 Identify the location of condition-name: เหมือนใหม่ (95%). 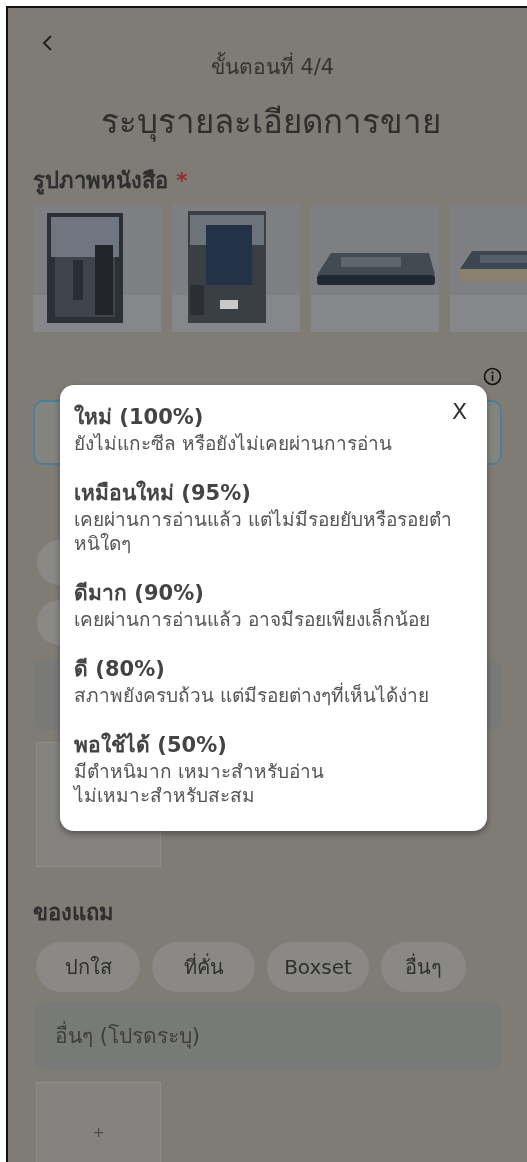
(162, 493).